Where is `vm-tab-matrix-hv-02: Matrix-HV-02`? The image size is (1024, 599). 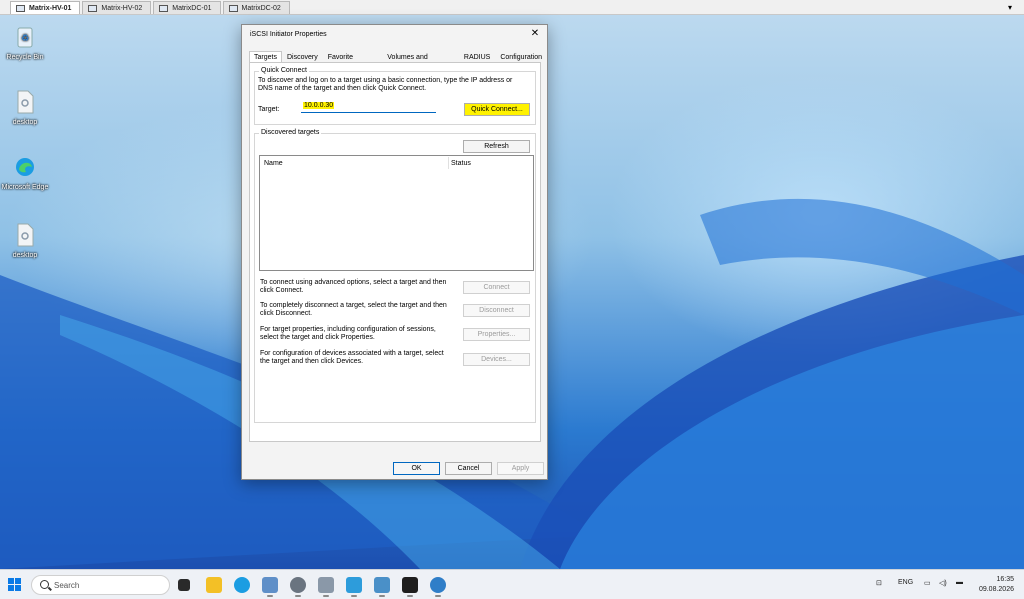
vm-tab-matrix-hv-02: Matrix-HV-02 is located at coordinates (117, 7).